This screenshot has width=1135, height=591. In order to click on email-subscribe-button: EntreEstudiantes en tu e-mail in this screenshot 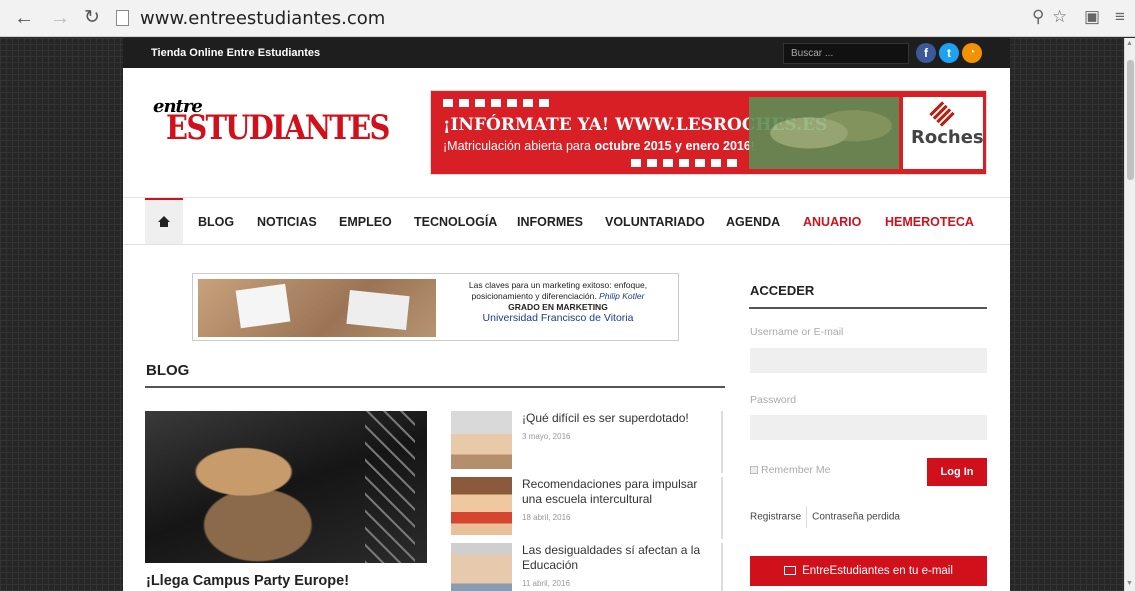, I will do `click(868, 571)`.